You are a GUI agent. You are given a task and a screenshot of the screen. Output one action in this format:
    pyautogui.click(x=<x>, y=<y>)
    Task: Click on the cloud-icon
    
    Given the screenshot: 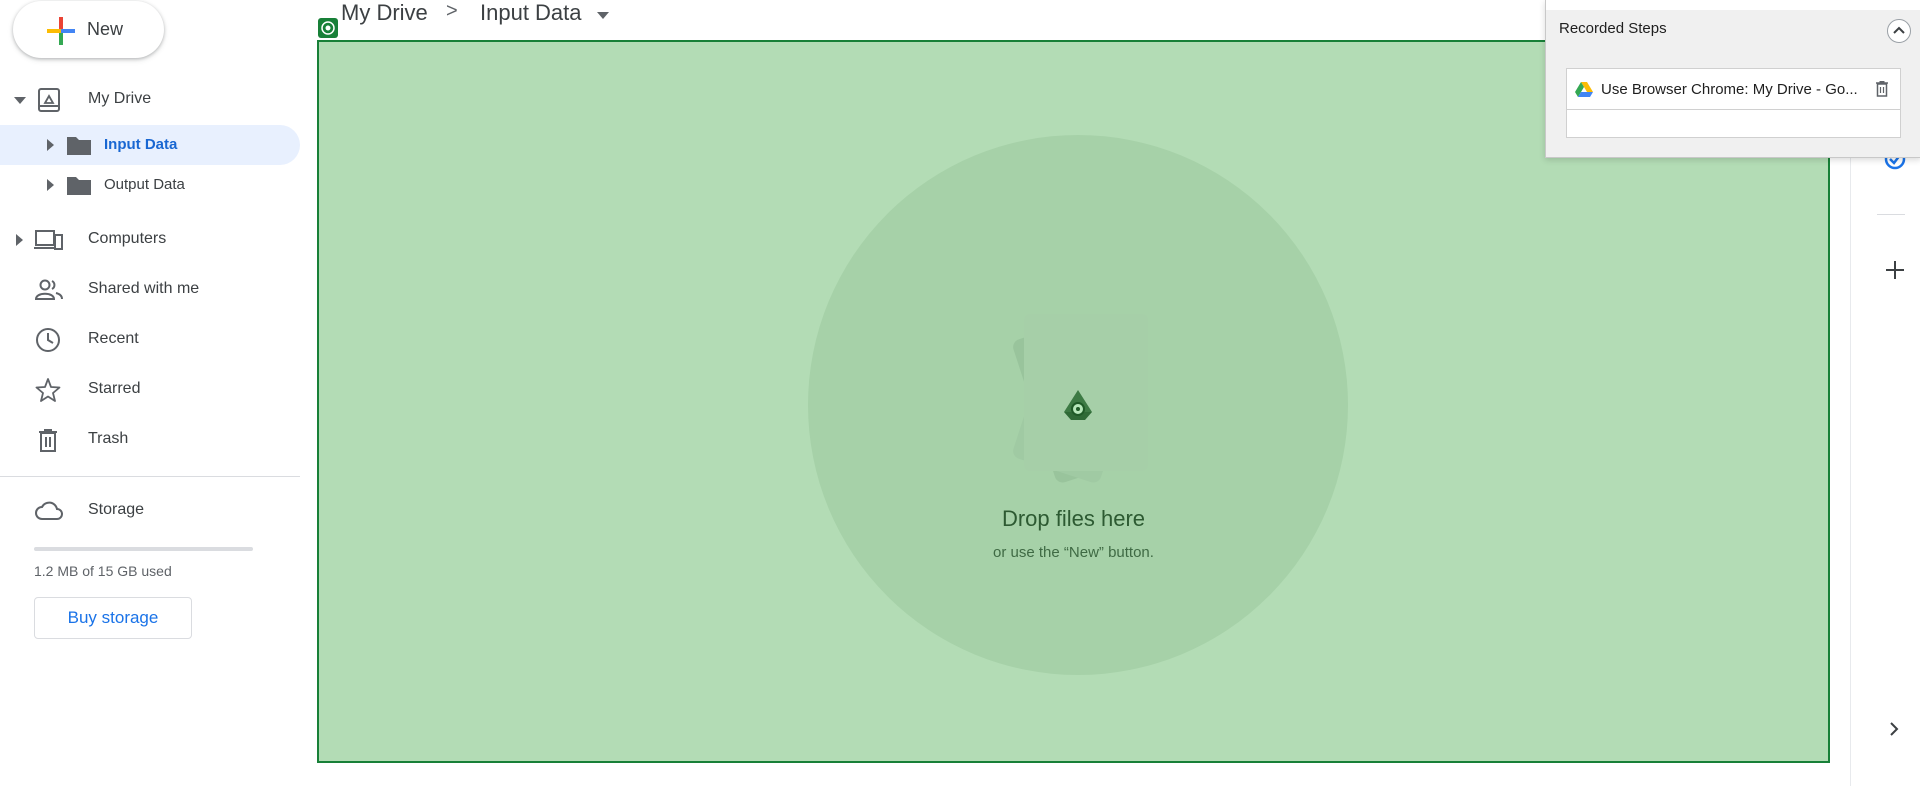 What is the action you would take?
    pyautogui.click(x=49, y=510)
    